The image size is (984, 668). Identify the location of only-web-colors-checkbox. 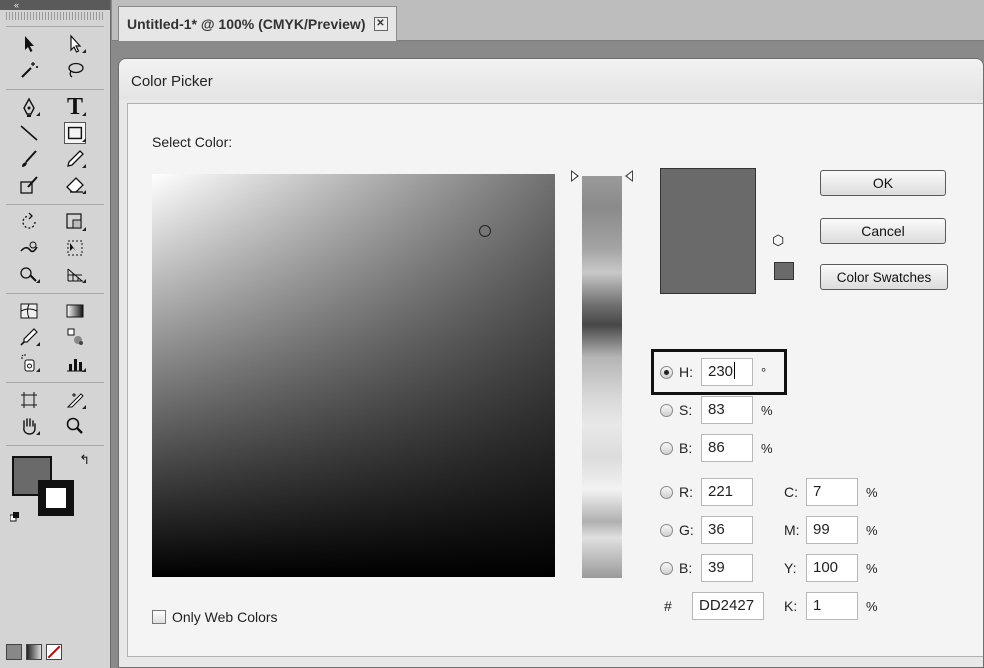
(159, 617).